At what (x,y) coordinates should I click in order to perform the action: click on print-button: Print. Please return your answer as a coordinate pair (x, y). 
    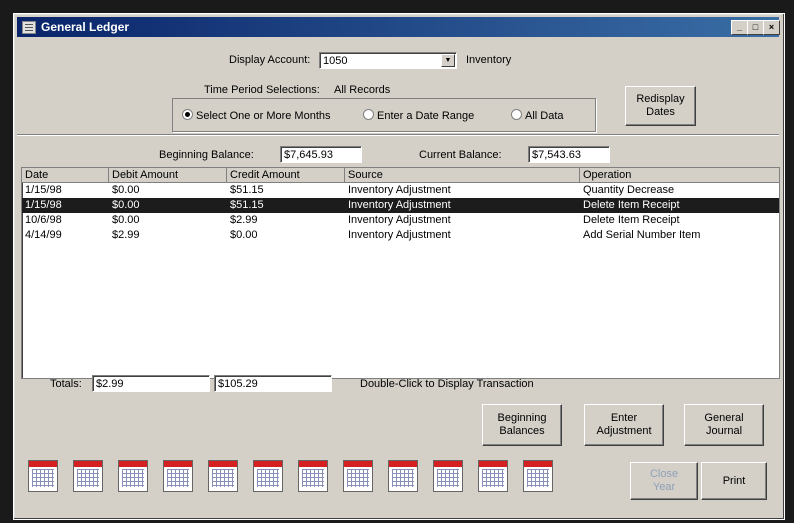
    Looking at the image, I should click on (734, 481).